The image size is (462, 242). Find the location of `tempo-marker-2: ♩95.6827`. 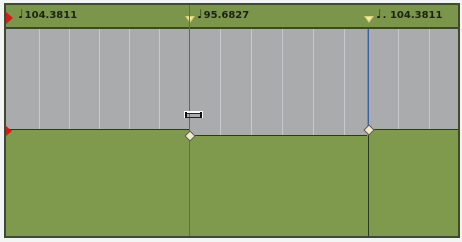

tempo-marker-2: ♩95.6827 is located at coordinates (223, 14).